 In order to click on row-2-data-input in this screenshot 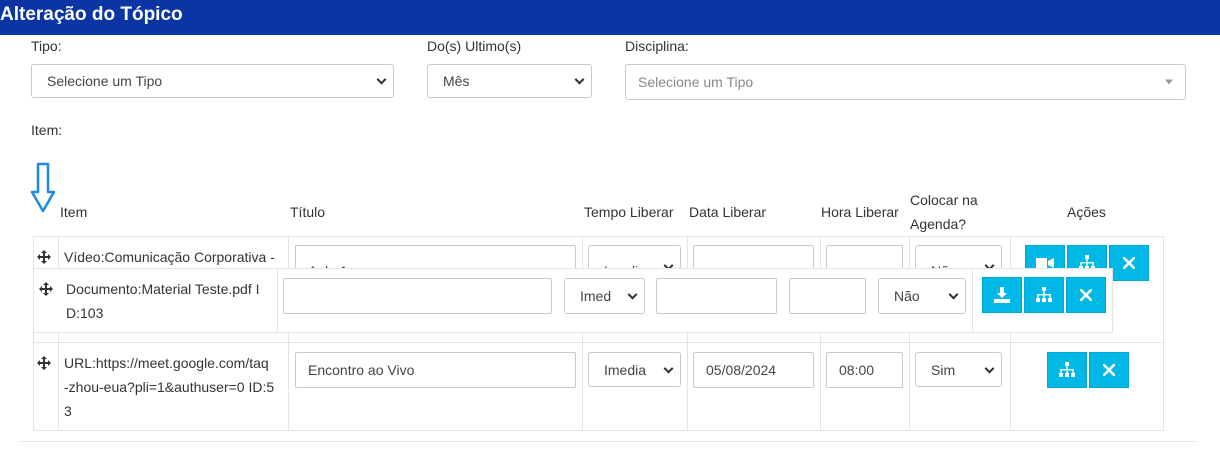, I will do `click(716, 296)`.